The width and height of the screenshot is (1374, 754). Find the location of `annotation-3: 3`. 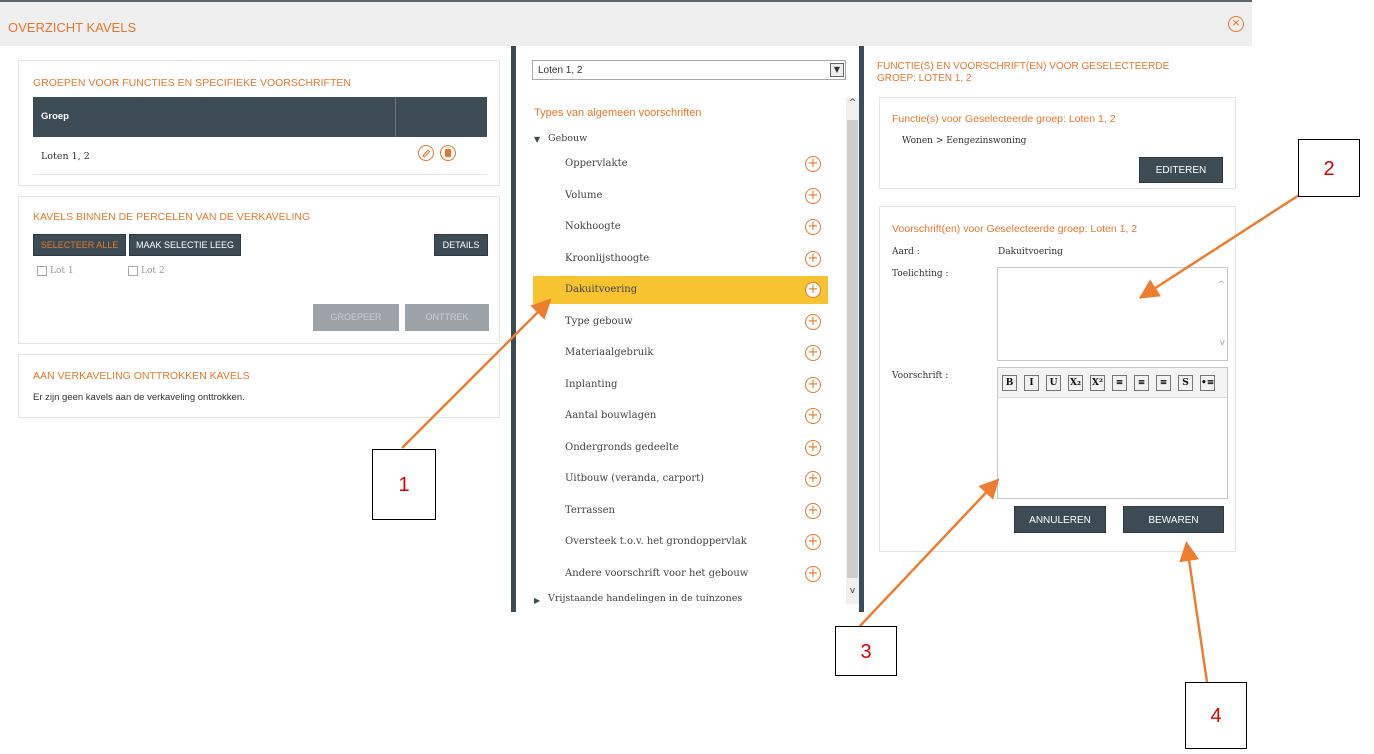

annotation-3: 3 is located at coordinates (866, 651).